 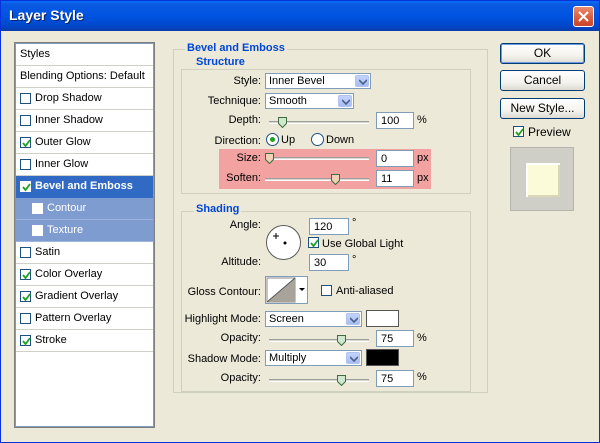 I want to click on angle-label: Angle:, so click(x=245, y=225).